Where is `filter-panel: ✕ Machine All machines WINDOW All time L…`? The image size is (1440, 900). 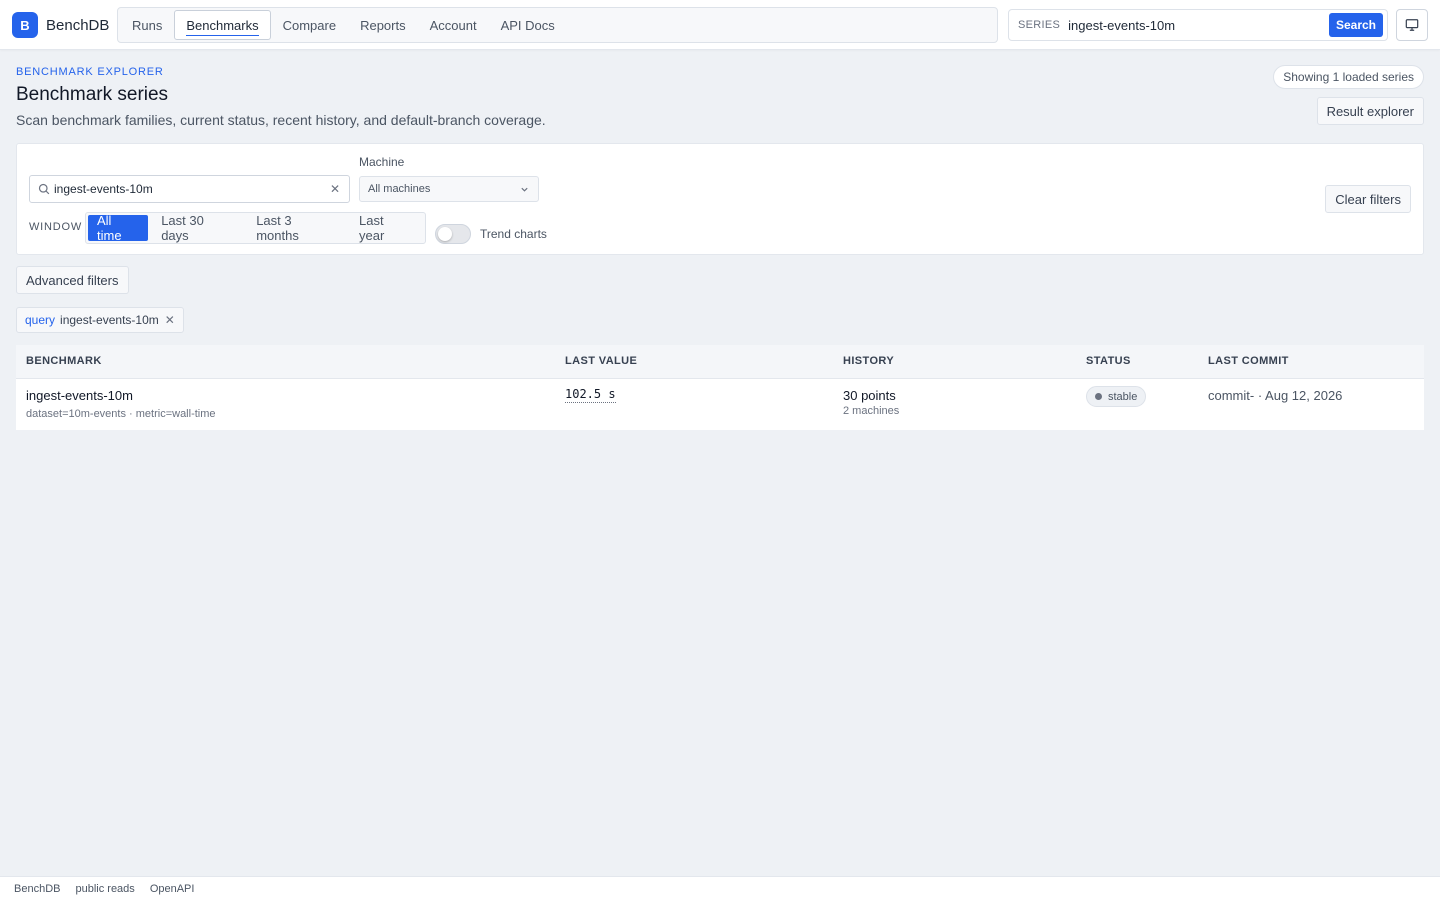 filter-panel: ✕ Machine All machines WINDOW All time L… is located at coordinates (720, 199).